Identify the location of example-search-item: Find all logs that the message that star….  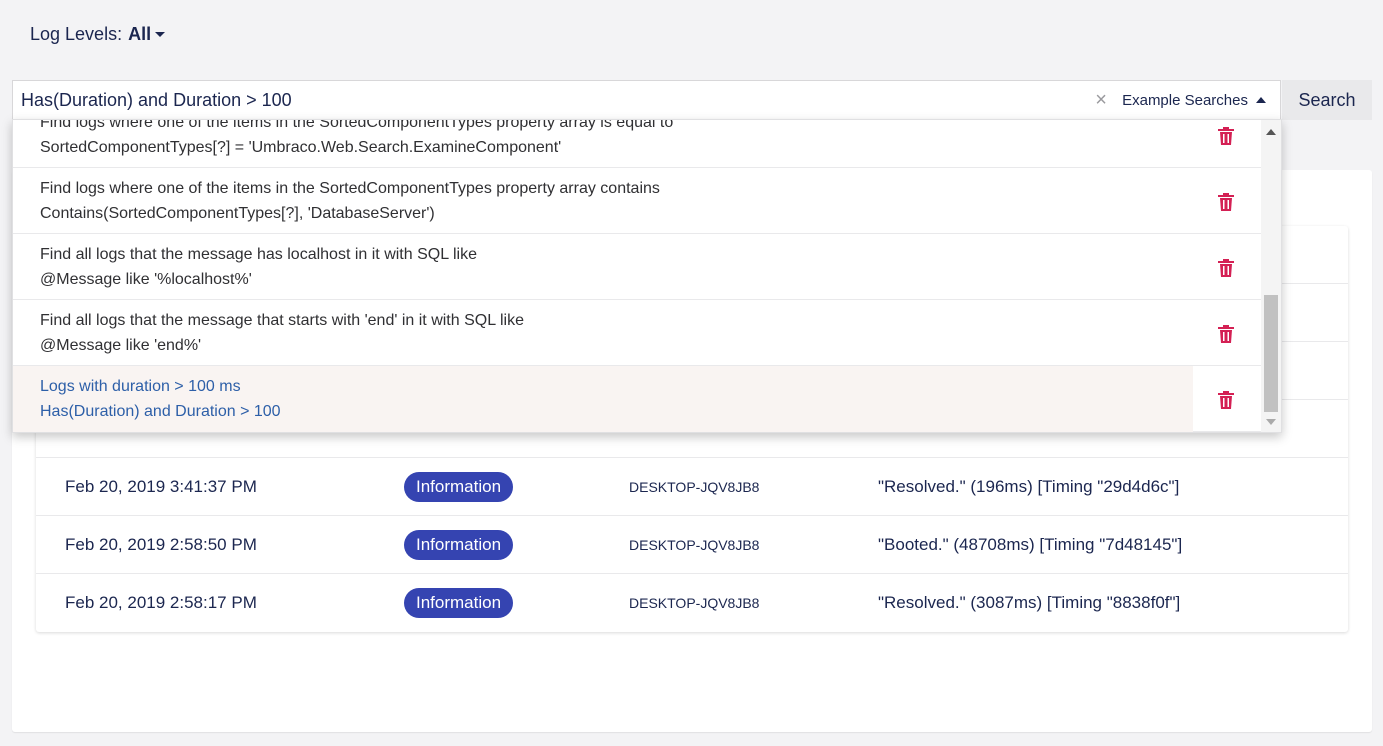
(638, 333).